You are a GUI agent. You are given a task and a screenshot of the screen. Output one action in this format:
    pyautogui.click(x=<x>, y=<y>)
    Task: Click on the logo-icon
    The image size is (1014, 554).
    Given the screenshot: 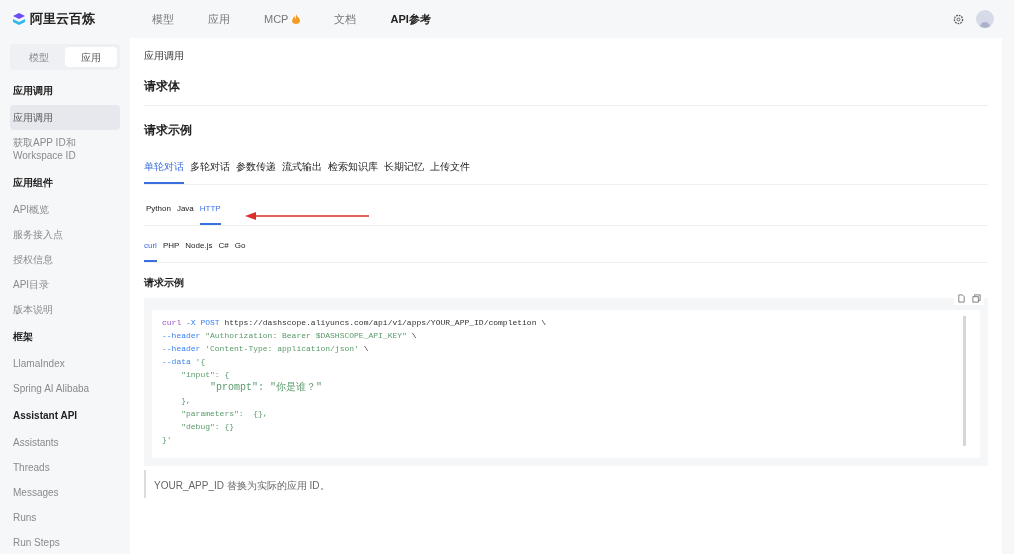 What is the action you would take?
    pyautogui.click(x=19, y=19)
    